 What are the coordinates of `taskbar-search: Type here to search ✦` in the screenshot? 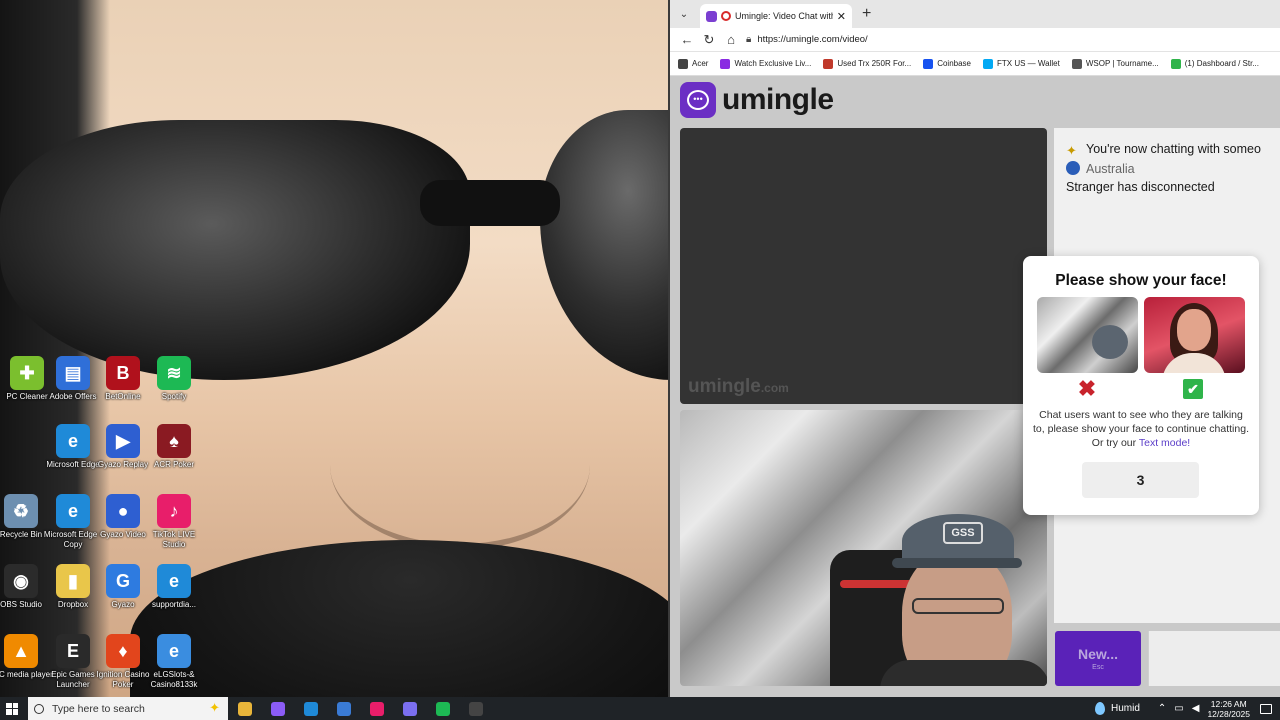 It's located at (128, 708).